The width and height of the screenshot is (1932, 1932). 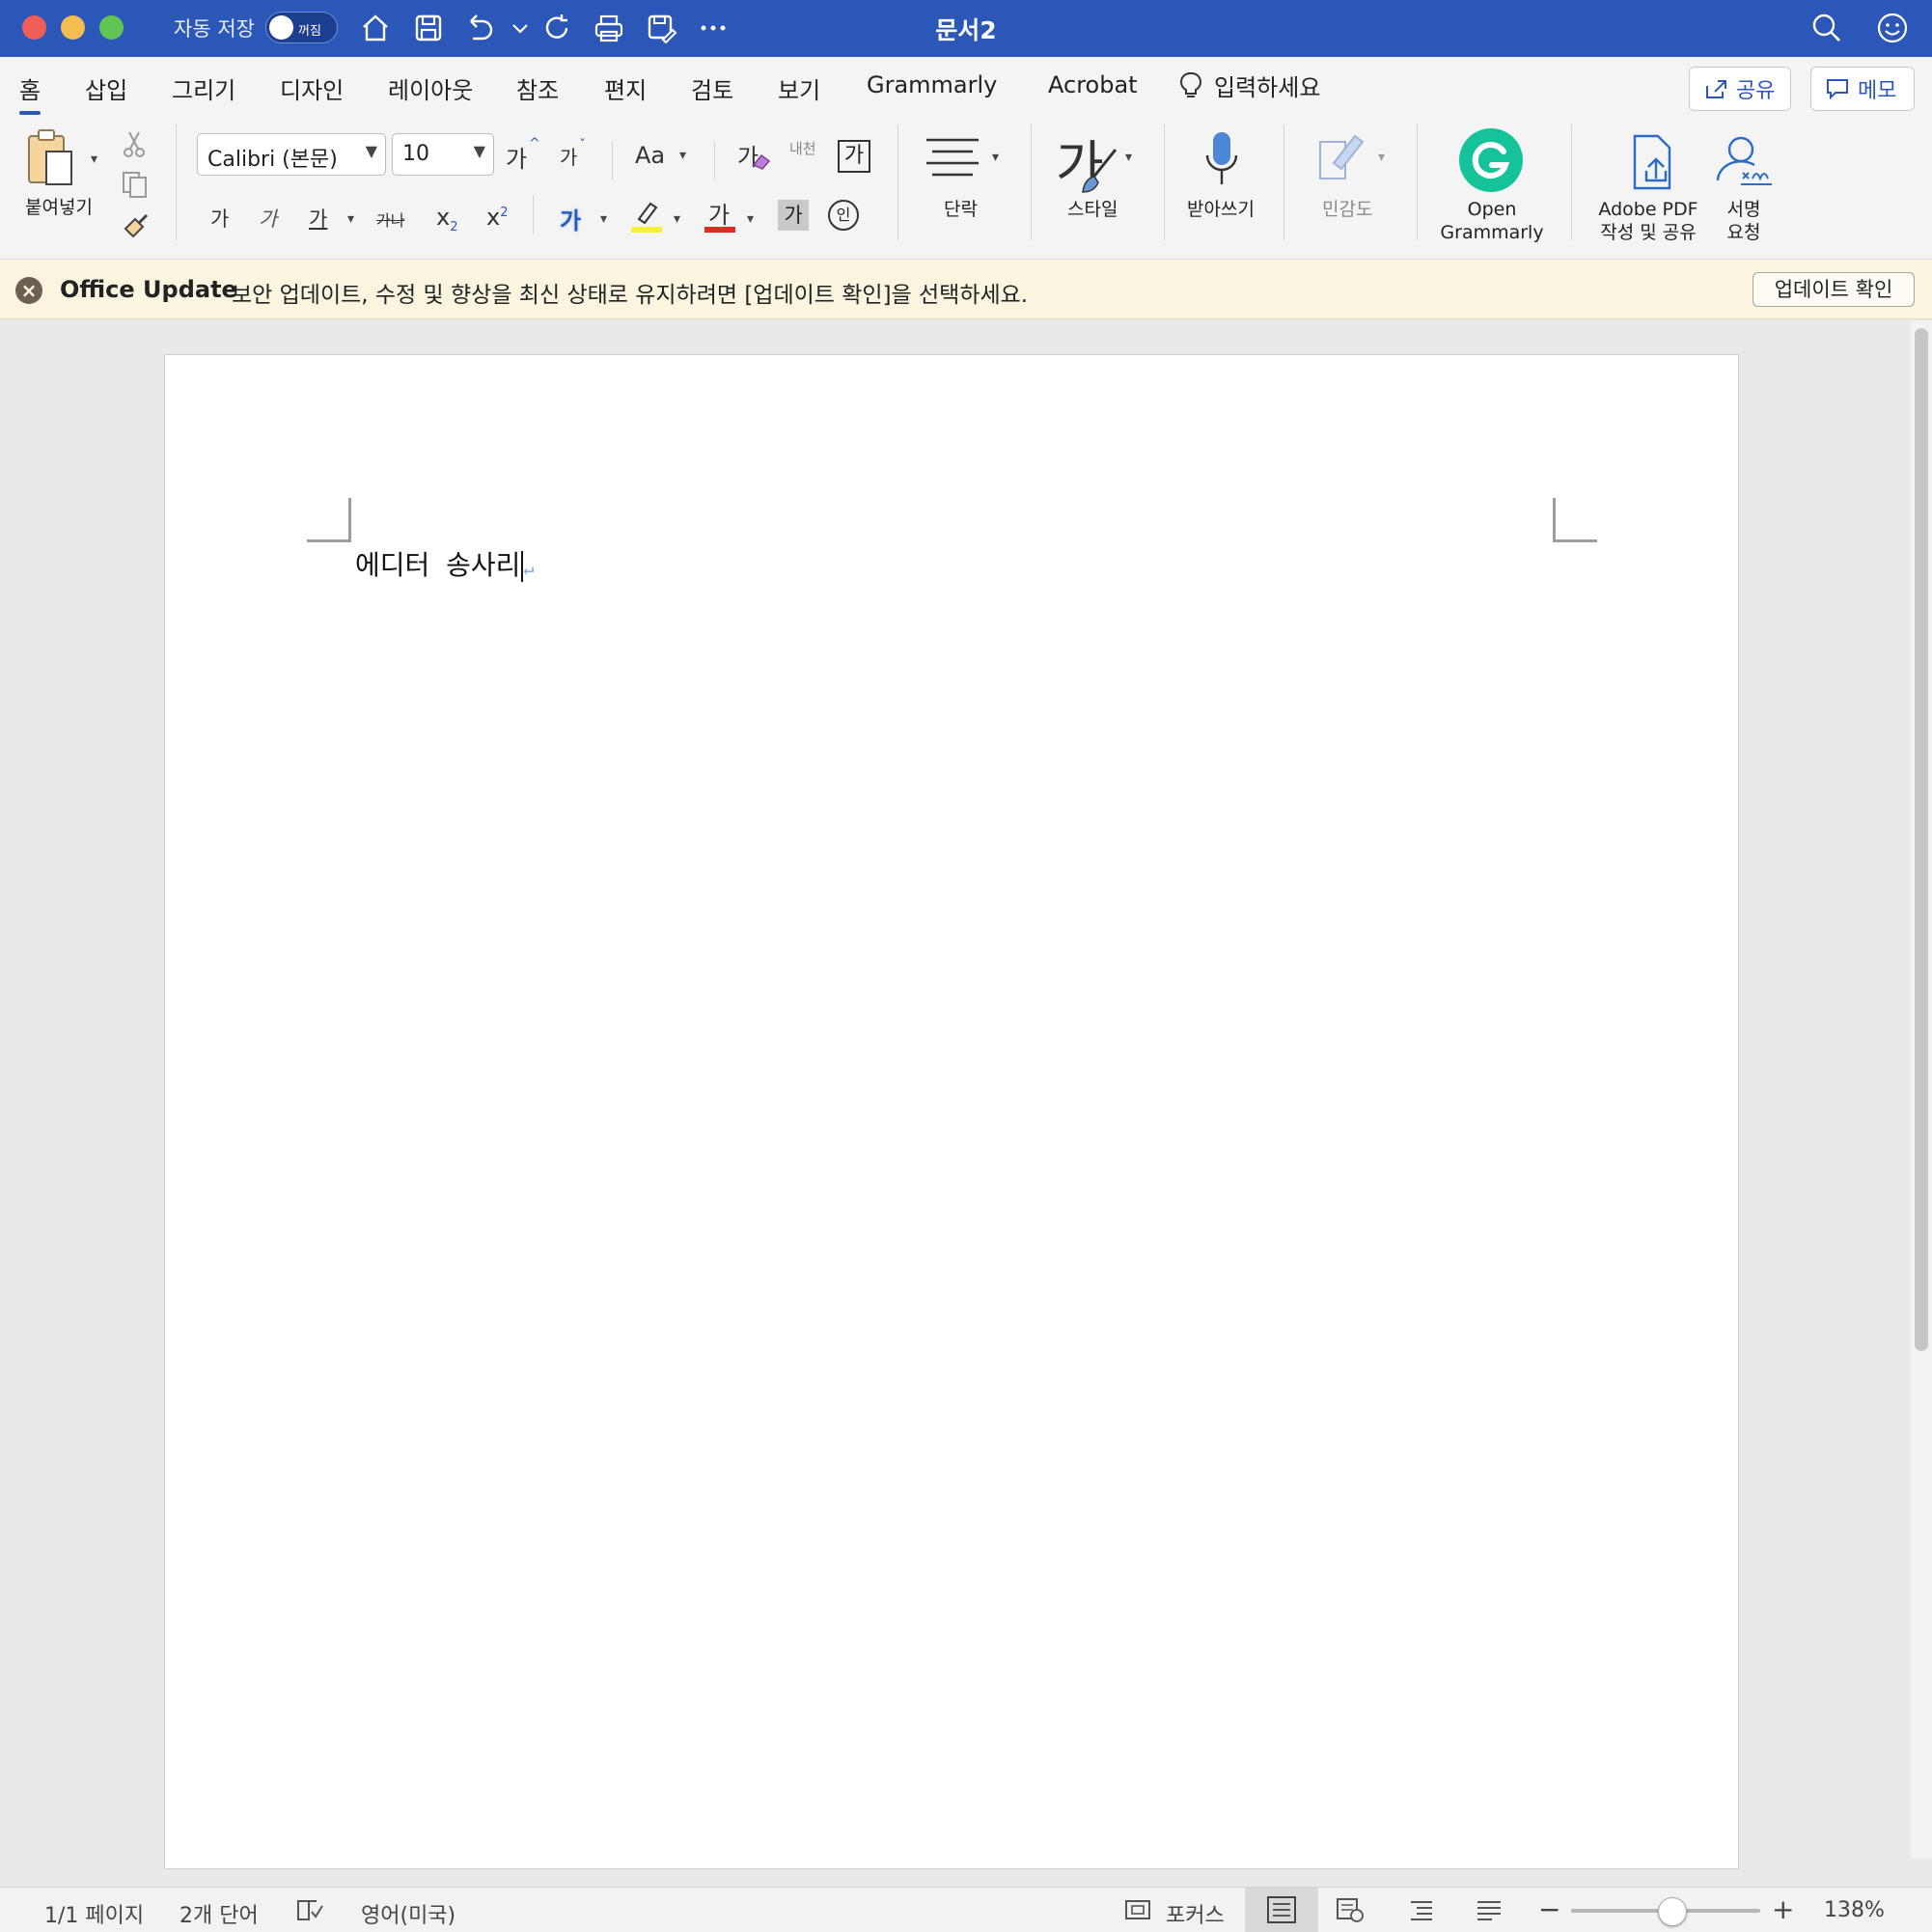 I want to click on adobe-pdf-share-icon, so click(x=1654, y=162).